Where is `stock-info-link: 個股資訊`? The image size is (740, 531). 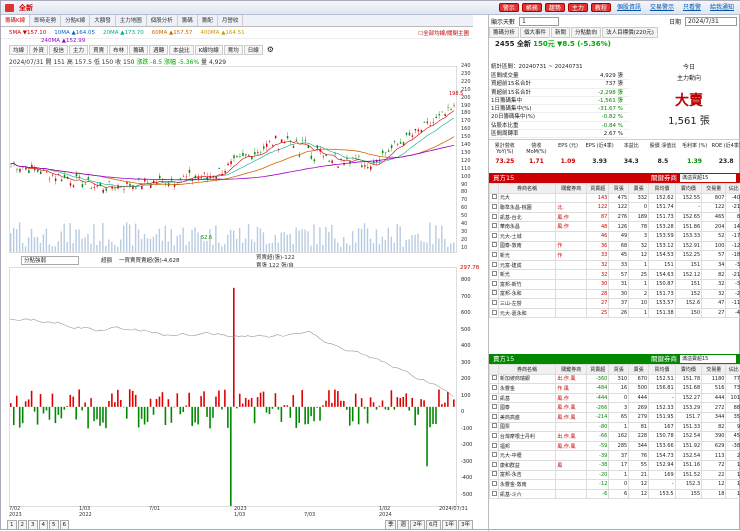
stock-info-link: 個股資訊 is located at coordinates (629, 7).